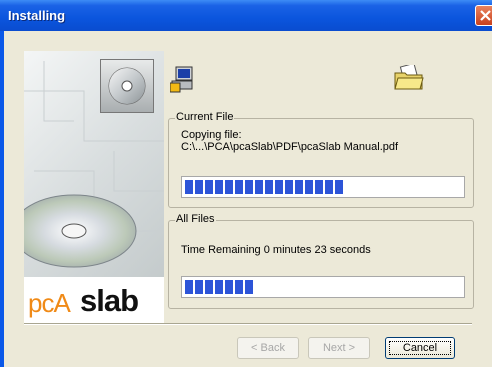 The height and width of the screenshot is (367, 492). I want to click on pcaslab-logo: pcA slab, so click(94, 300).